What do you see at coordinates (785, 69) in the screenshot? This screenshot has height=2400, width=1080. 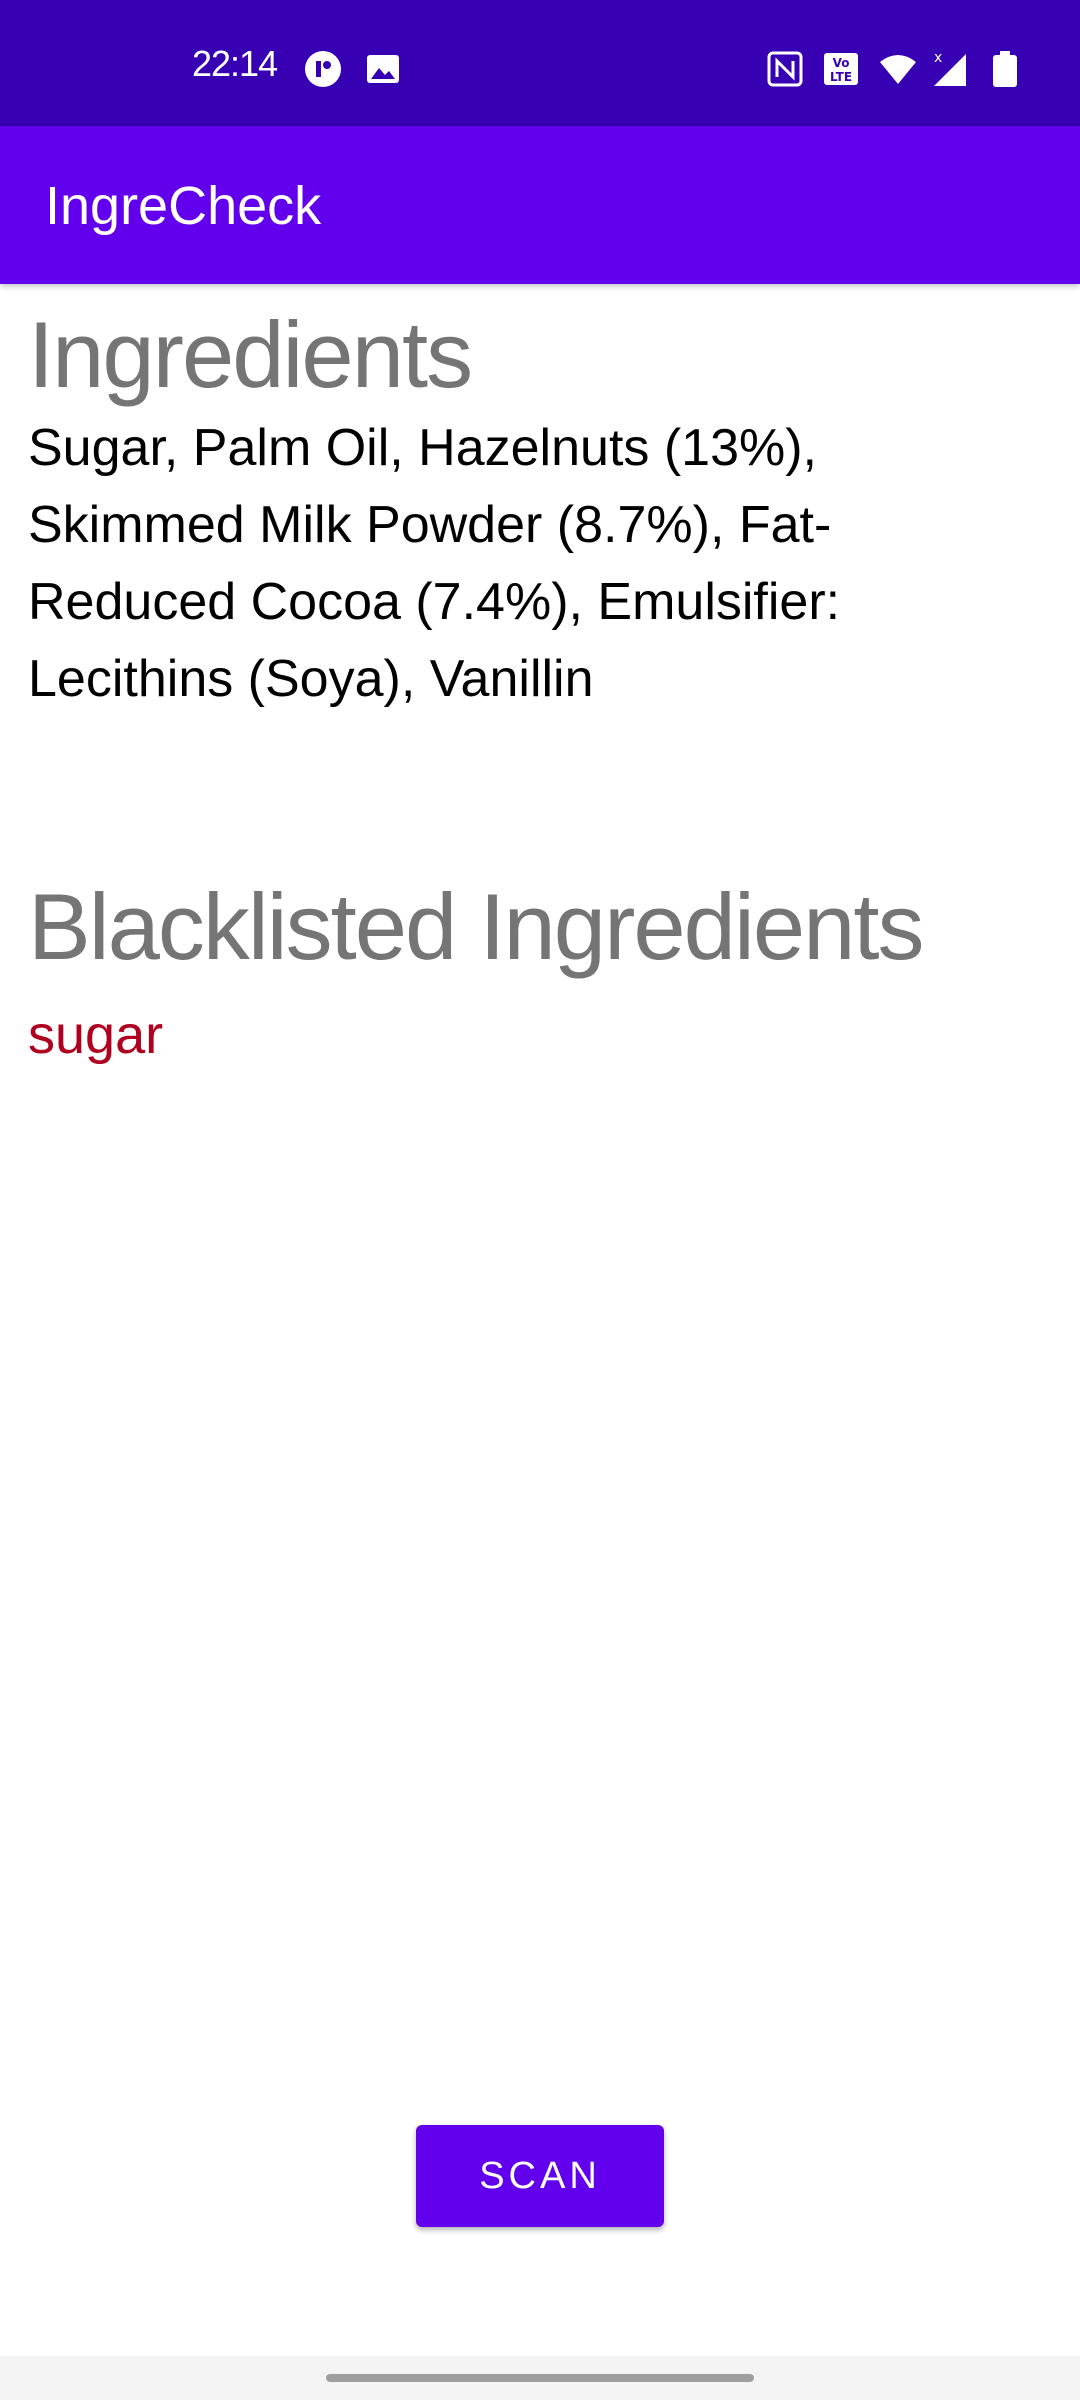 I see `nfc-icon` at bounding box center [785, 69].